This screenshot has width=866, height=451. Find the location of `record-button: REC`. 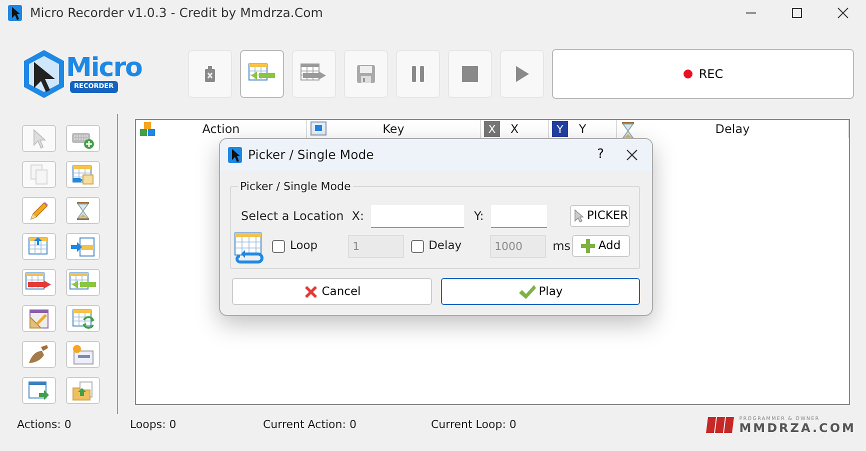

record-button: REC is located at coordinates (703, 74).